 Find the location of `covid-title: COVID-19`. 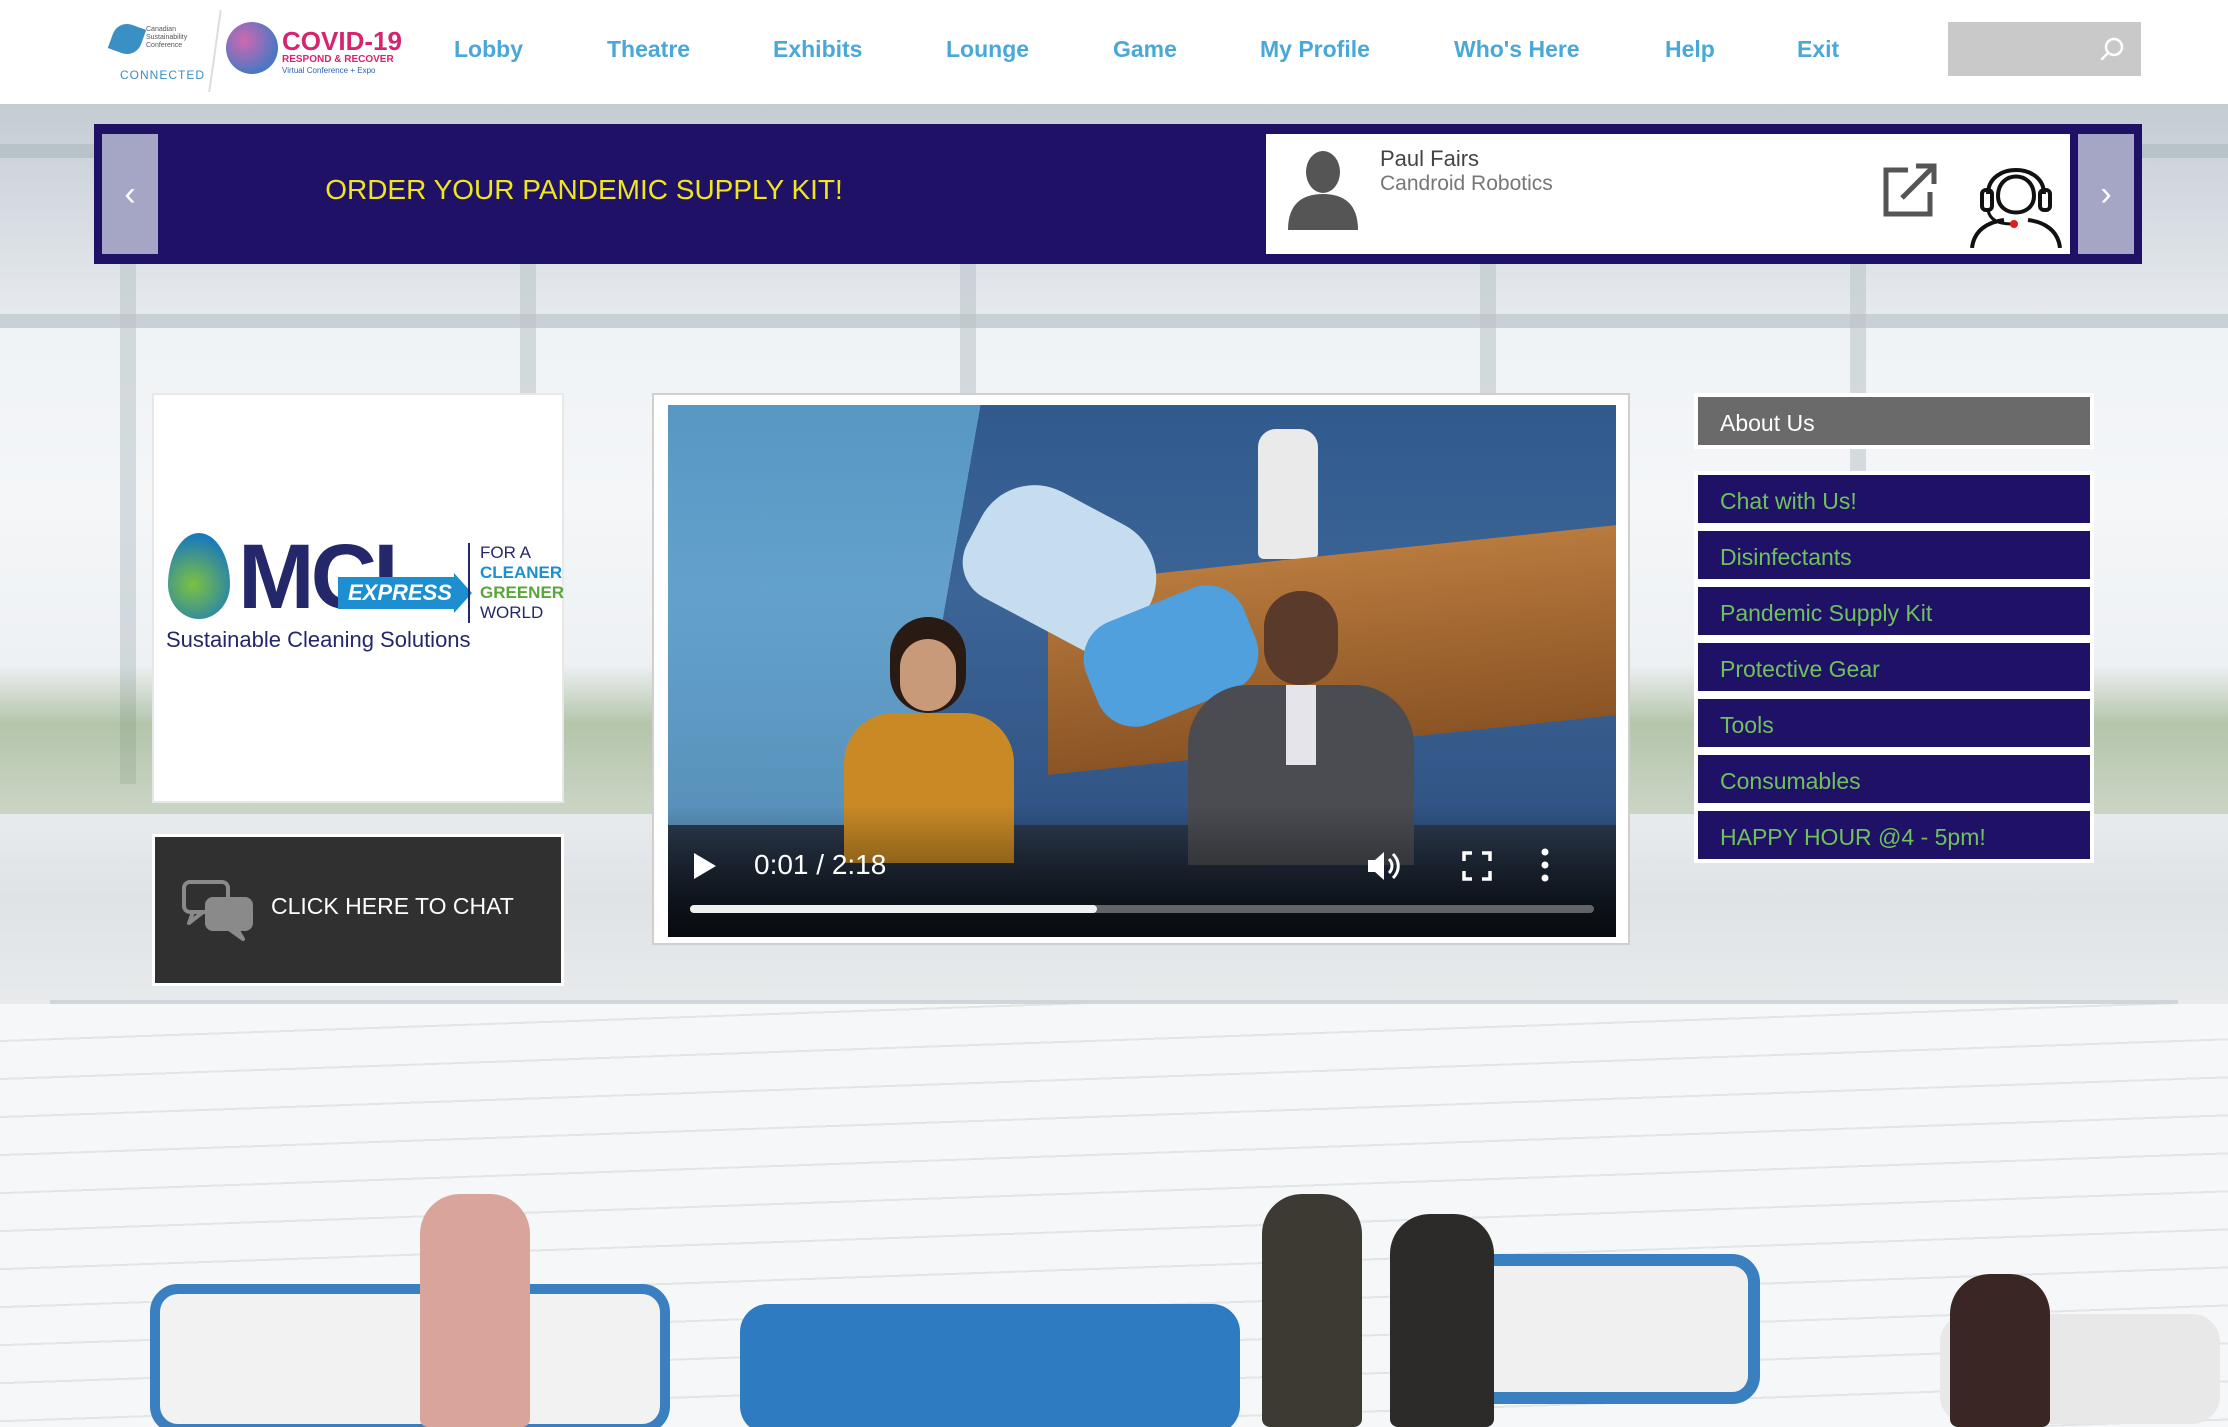

covid-title: COVID-19 is located at coordinates (342, 41).